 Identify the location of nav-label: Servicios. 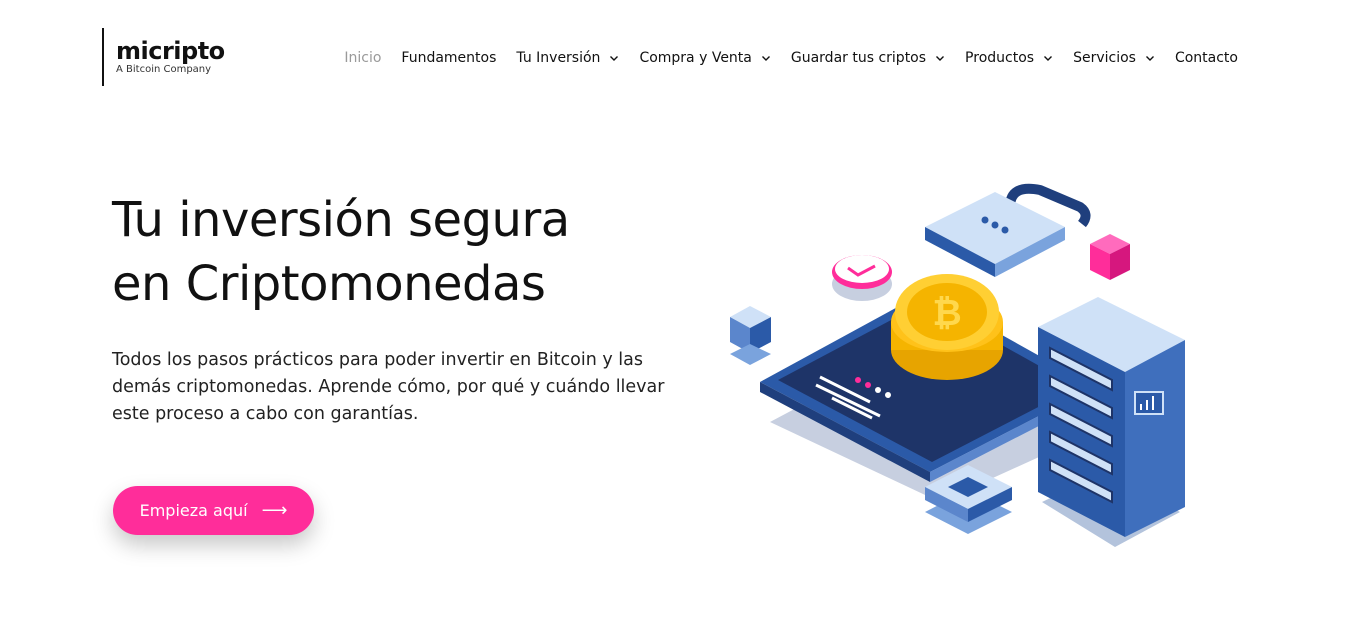
(1104, 58).